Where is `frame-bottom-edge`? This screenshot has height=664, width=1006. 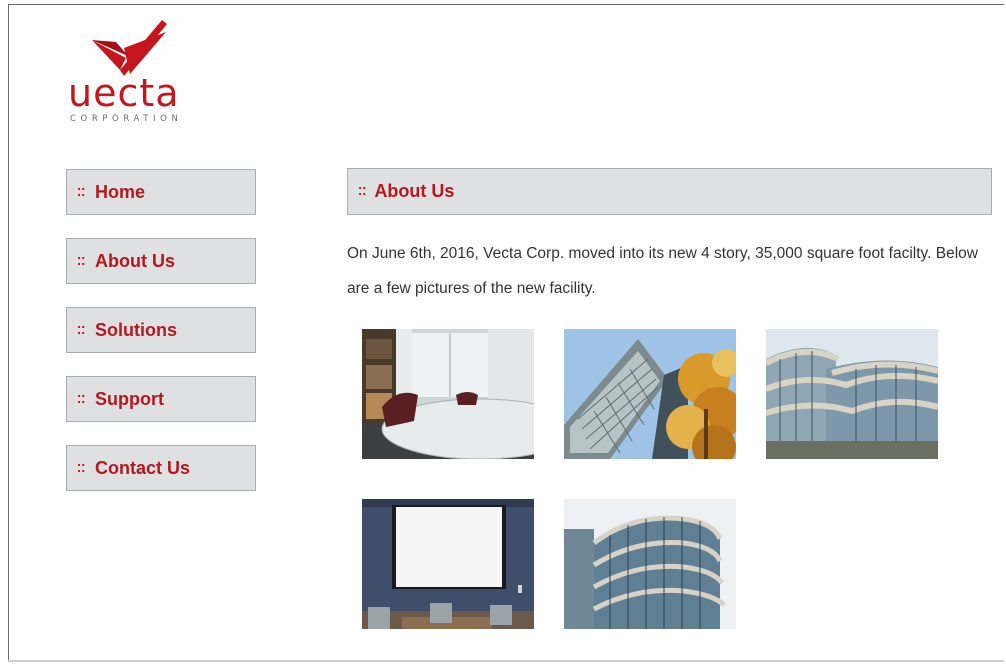
frame-bottom-edge is located at coordinates (506, 661).